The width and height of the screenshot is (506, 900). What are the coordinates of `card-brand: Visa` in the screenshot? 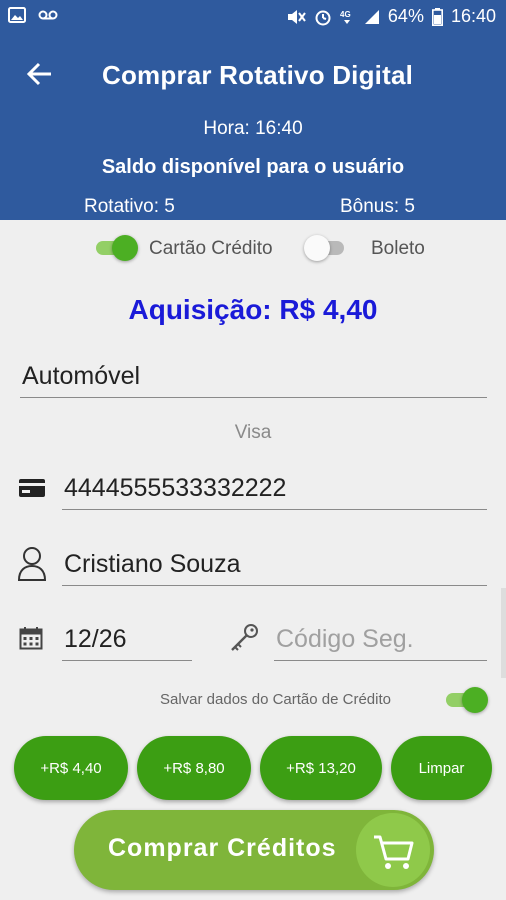 It's located at (253, 432).